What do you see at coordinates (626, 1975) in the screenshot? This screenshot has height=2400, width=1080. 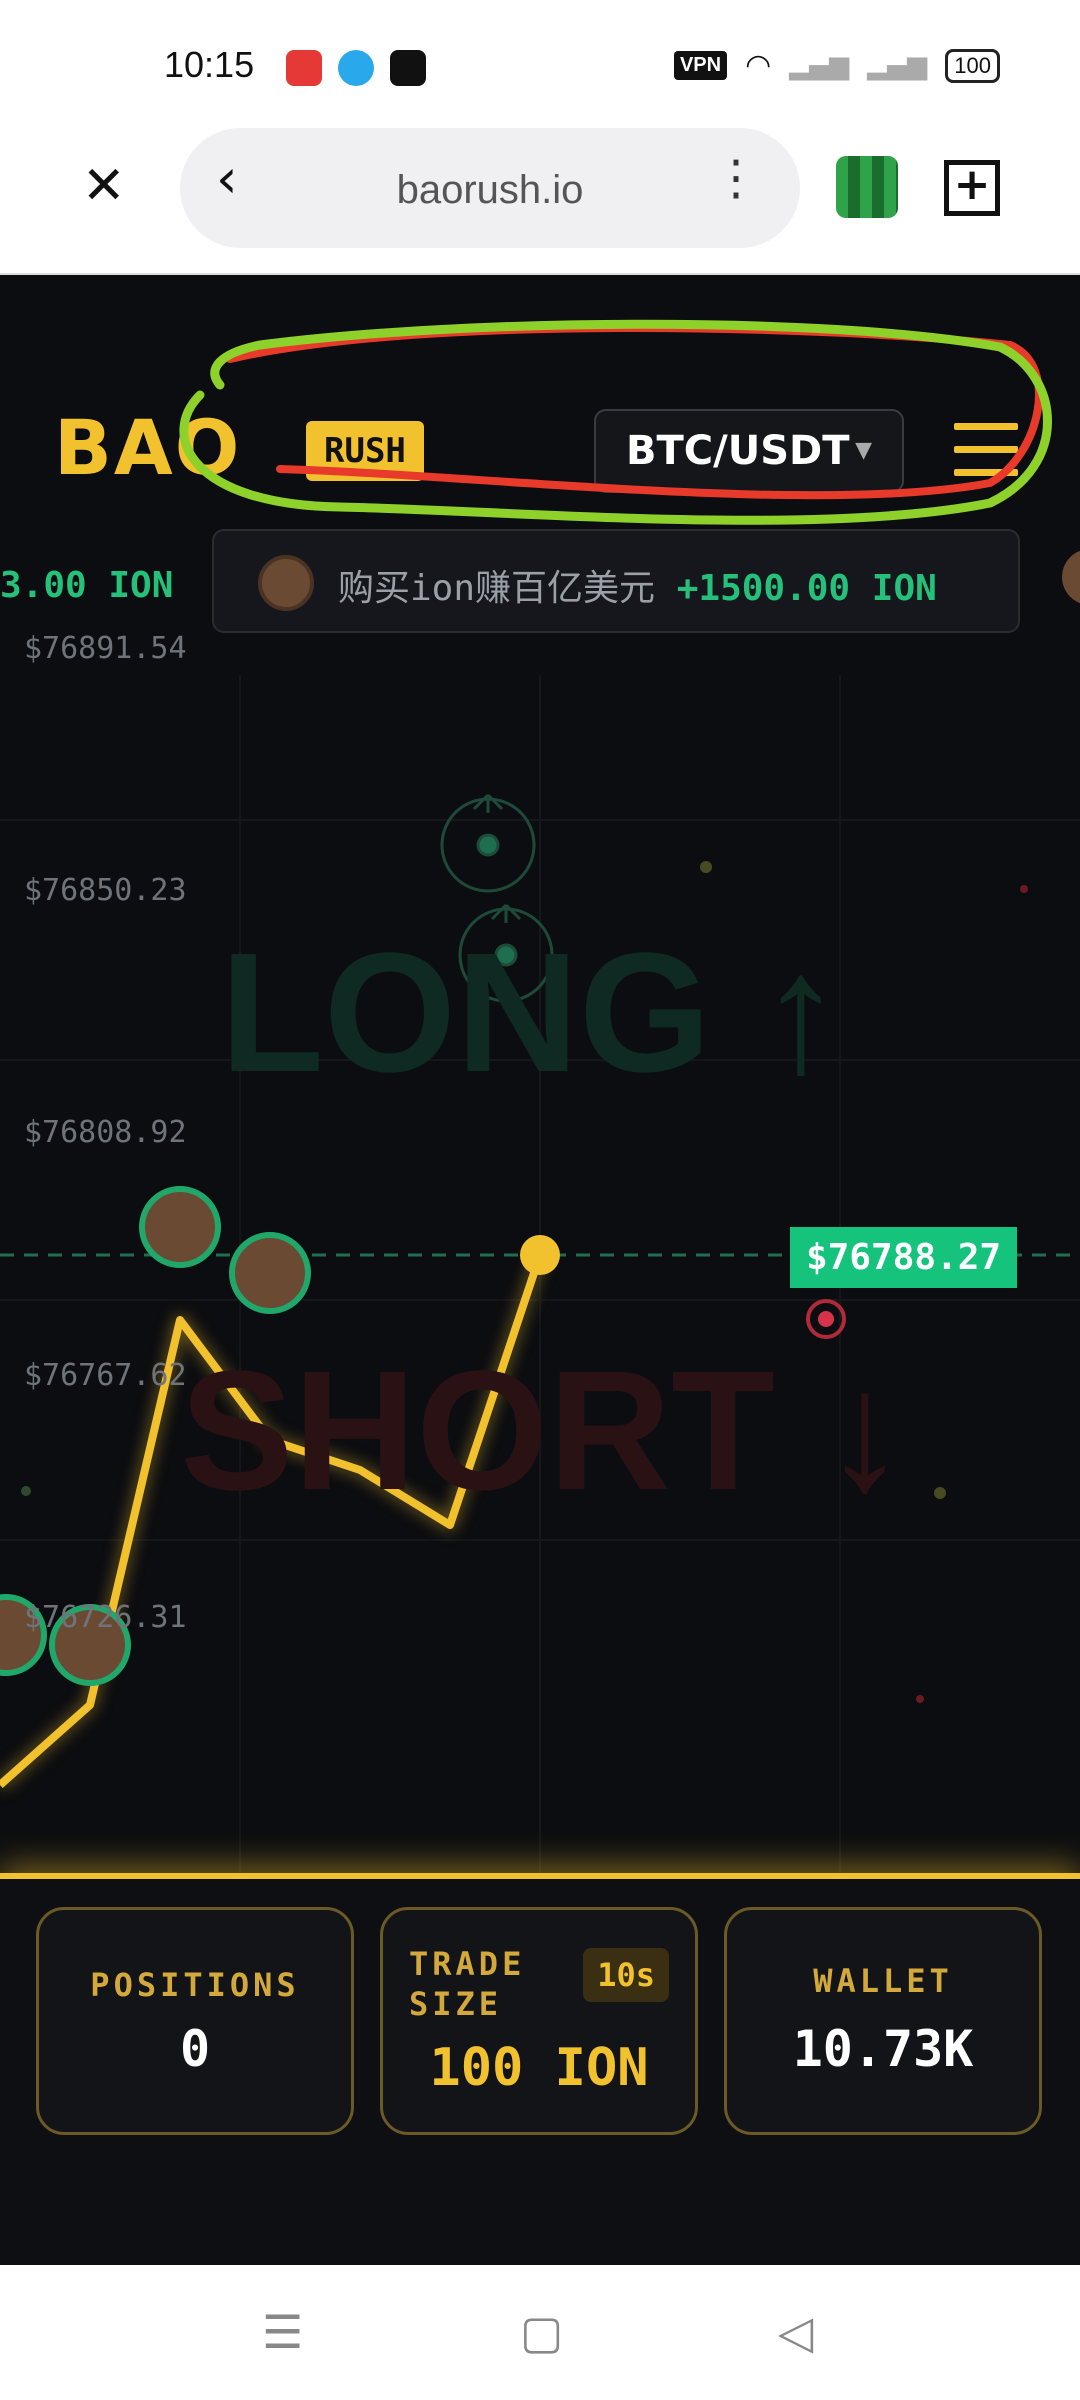 I see `duration-badge: 10s` at bounding box center [626, 1975].